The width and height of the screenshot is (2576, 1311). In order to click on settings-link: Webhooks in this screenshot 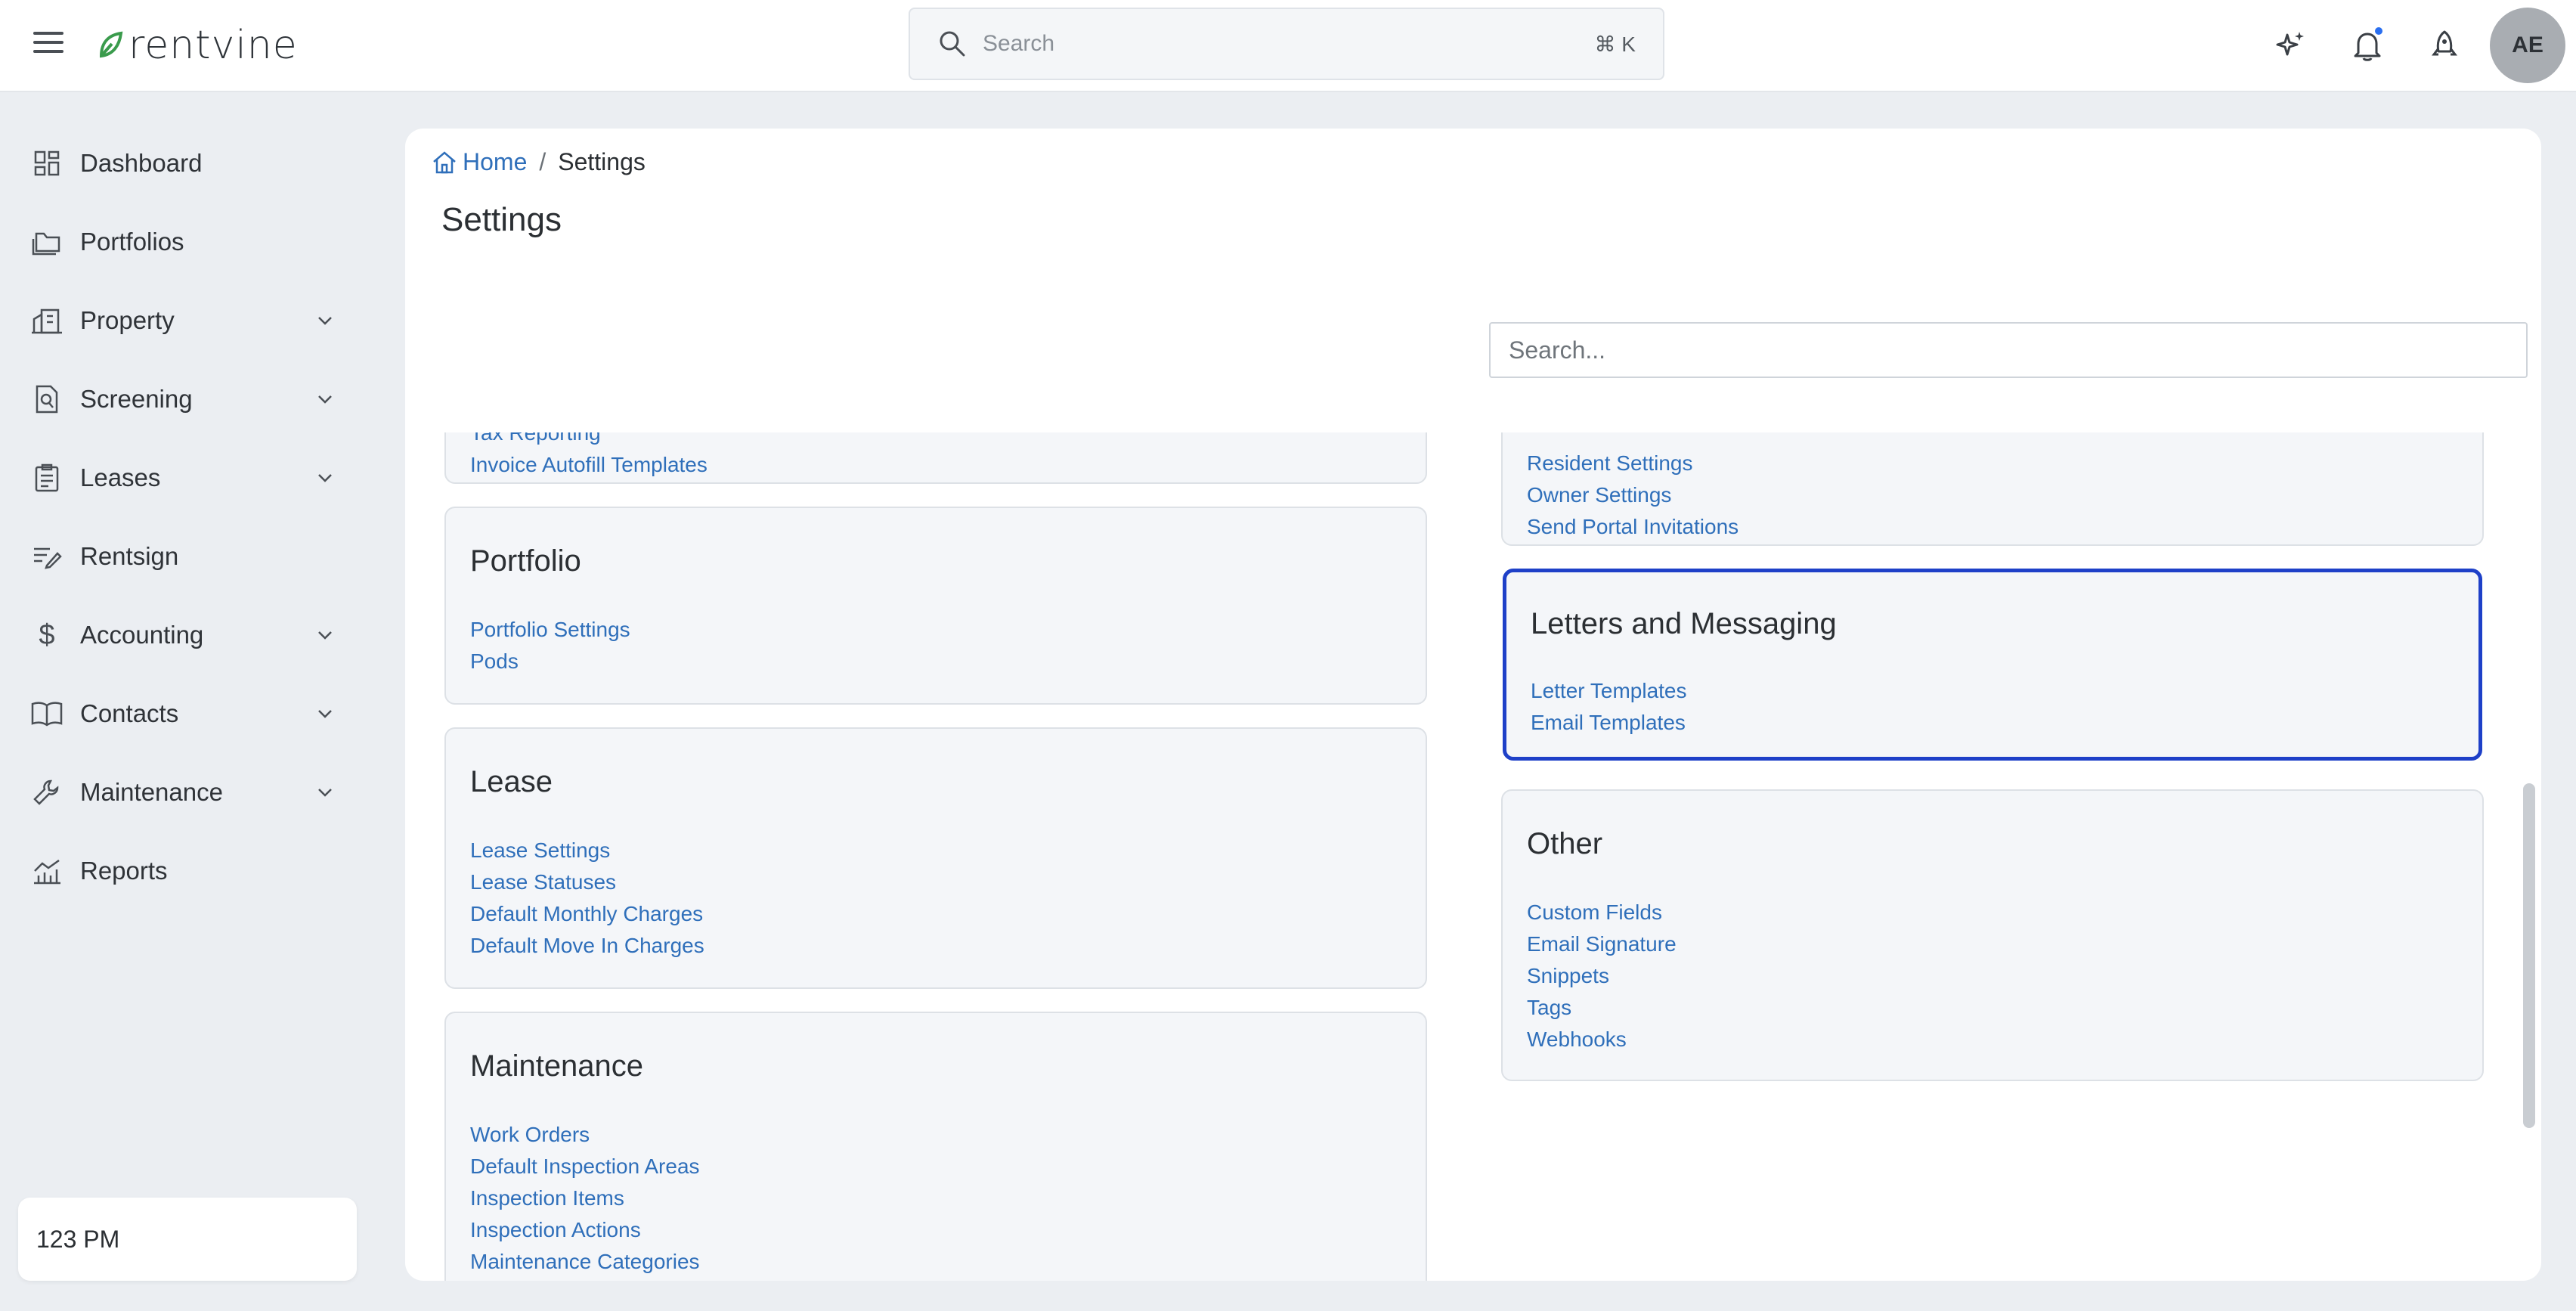, I will do `click(1602, 1039)`.